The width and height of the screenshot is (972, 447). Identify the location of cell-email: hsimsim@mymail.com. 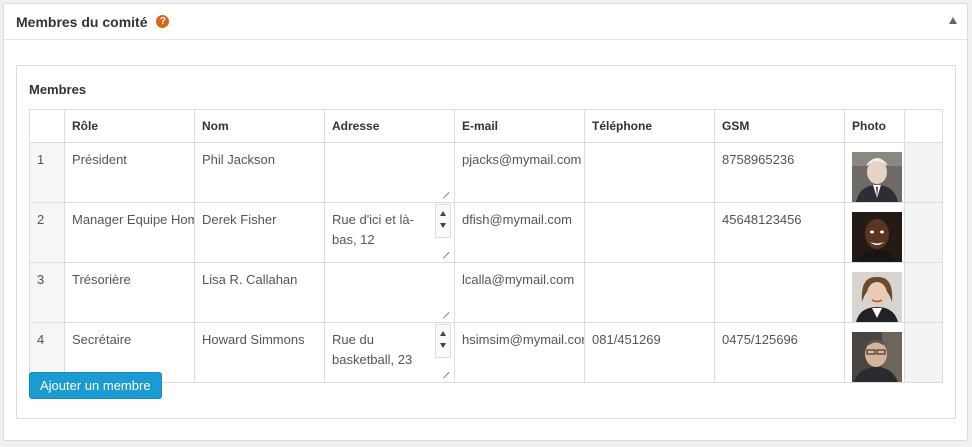
(519, 352).